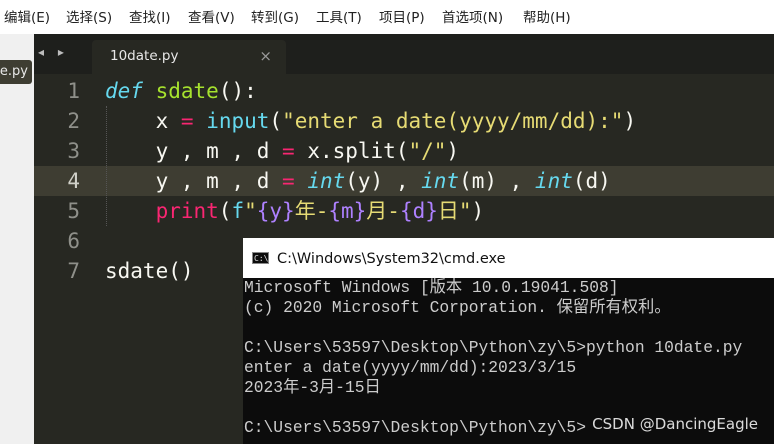 This screenshot has height=444, width=774. What do you see at coordinates (347, 211) in the screenshot?
I see `fstring-interpolation: {m}` at bounding box center [347, 211].